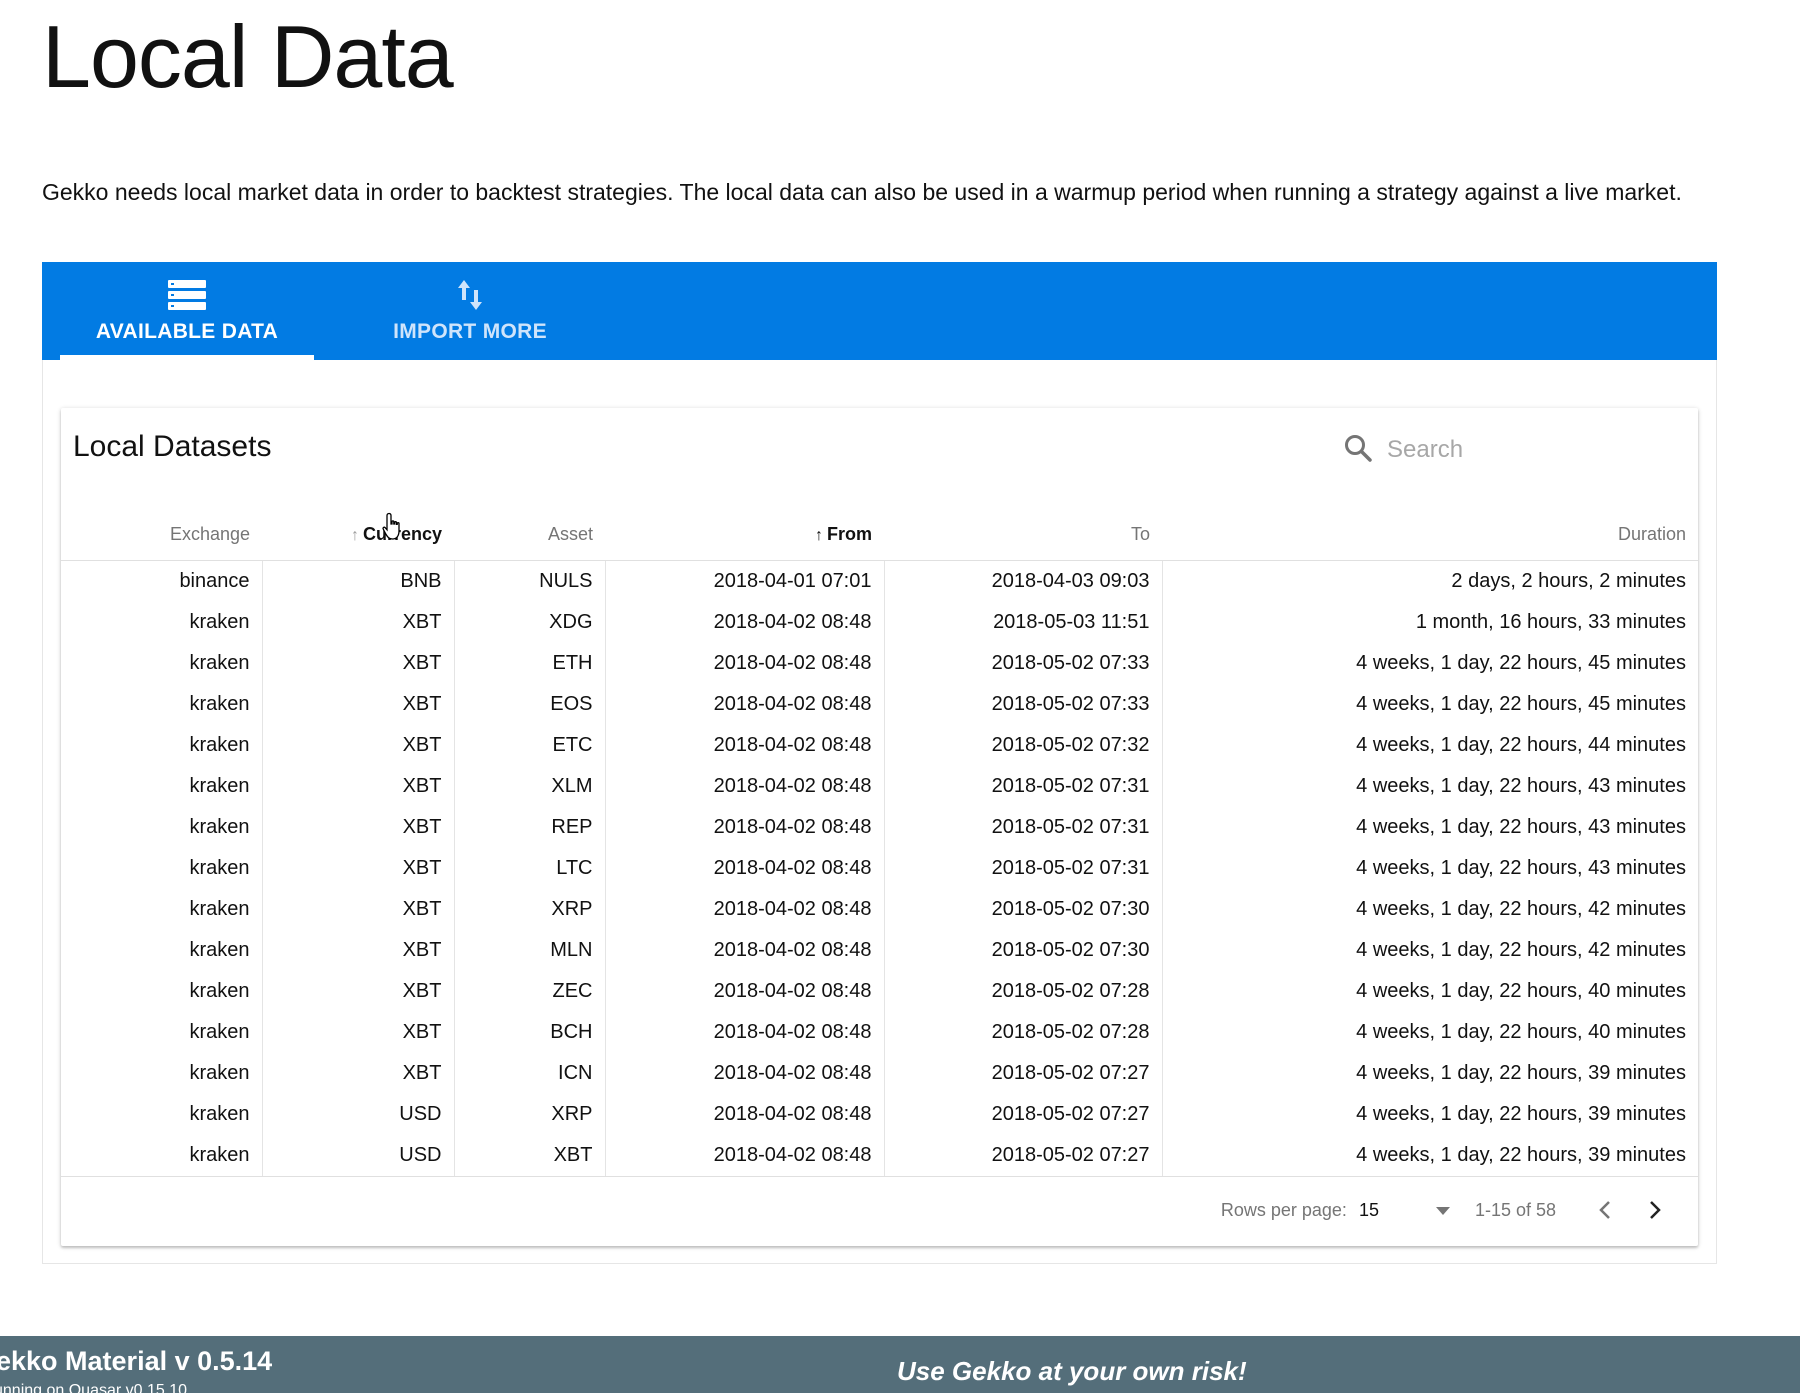 The height and width of the screenshot is (1393, 1800). Describe the element at coordinates (879, 1210) in the screenshot. I see `table-pagination: Rows per page: 15 1-15 of 58` at that location.